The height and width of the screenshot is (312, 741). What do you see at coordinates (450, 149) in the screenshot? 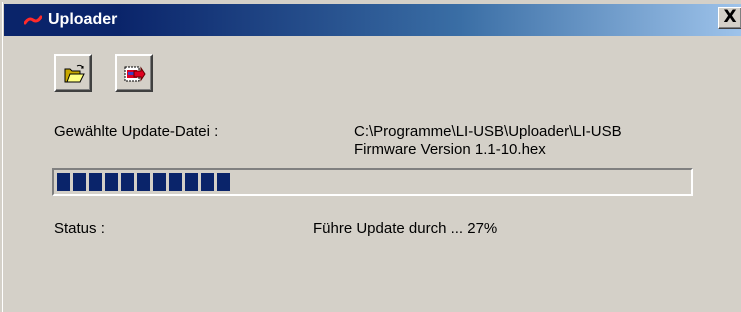
I see `file-path-line2: Firmware Version 1.1-10.hex` at bounding box center [450, 149].